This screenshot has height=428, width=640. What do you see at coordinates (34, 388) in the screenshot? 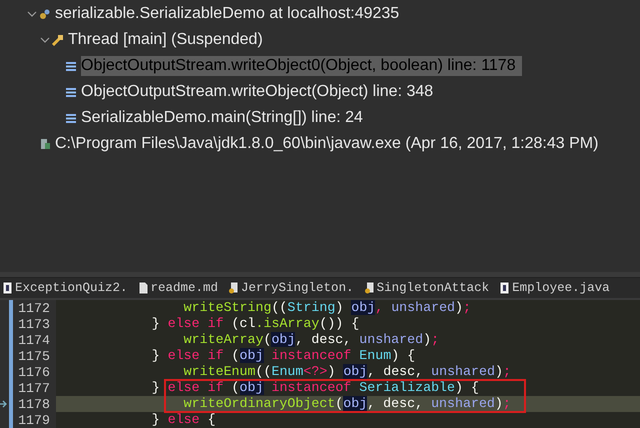
I see `line-number: 1177` at bounding box center [34, 388].